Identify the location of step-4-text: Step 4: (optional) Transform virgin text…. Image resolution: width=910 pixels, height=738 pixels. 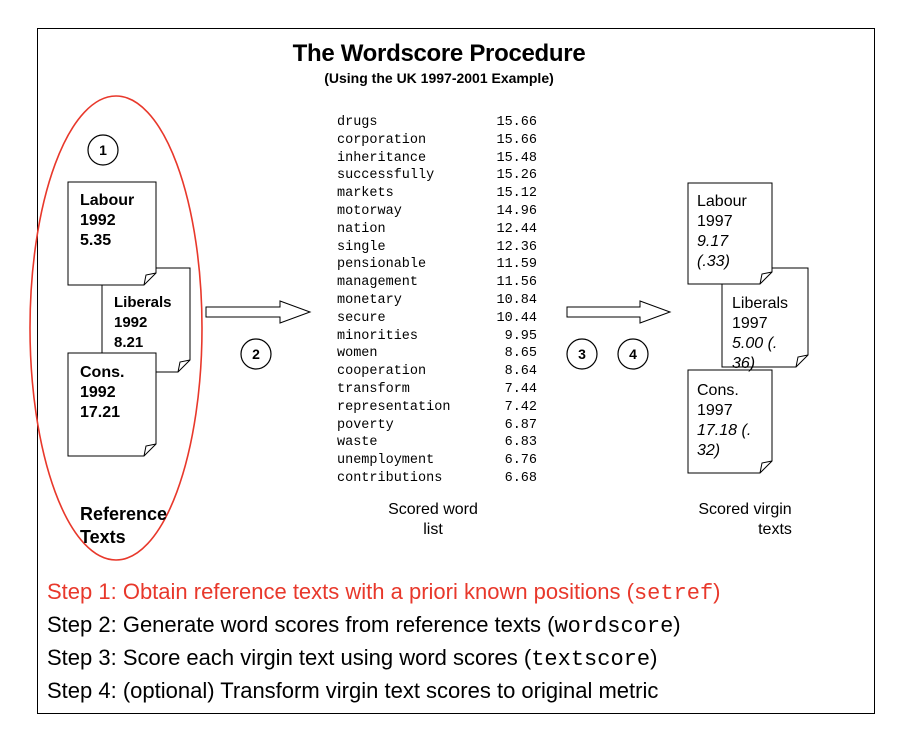
(353, 690).